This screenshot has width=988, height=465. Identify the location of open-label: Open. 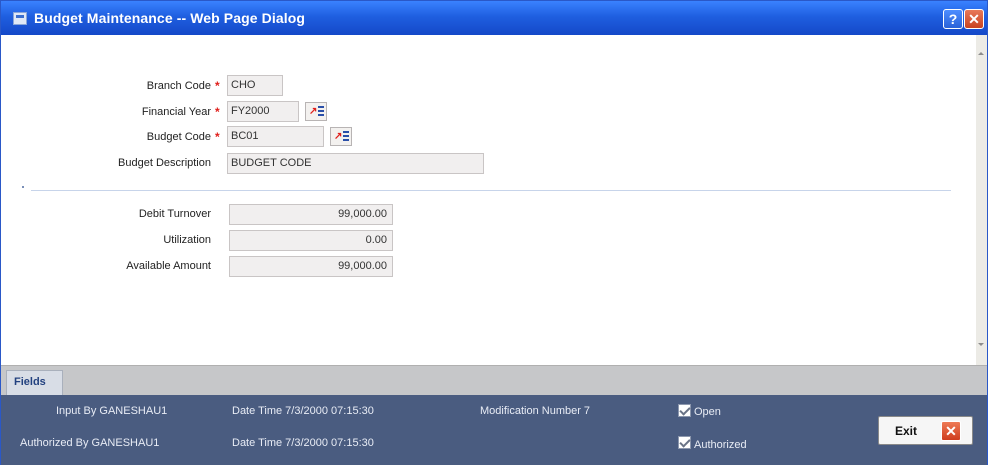
(707, 412).